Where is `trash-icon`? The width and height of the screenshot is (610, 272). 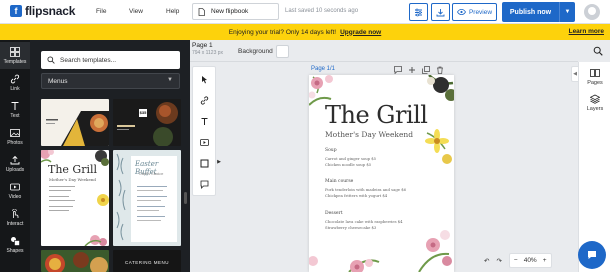
trash-icon is located at coordinates (440, 70).